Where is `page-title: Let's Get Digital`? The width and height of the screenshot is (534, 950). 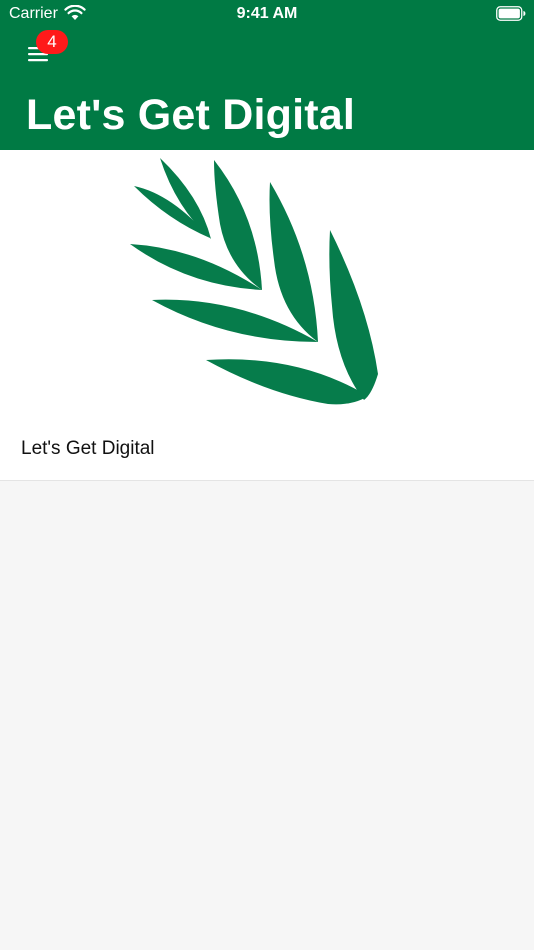
page-title: Let's Get Digital is located at coordinates (191, 115).